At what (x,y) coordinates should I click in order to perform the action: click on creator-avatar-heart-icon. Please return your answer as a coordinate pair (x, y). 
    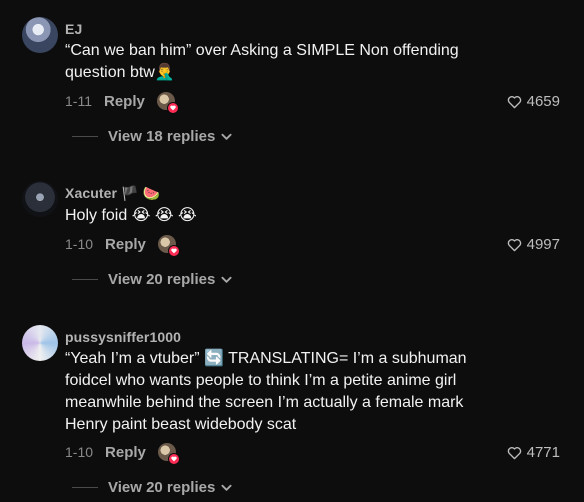
    Looking at the image, I should click on (168, 454).